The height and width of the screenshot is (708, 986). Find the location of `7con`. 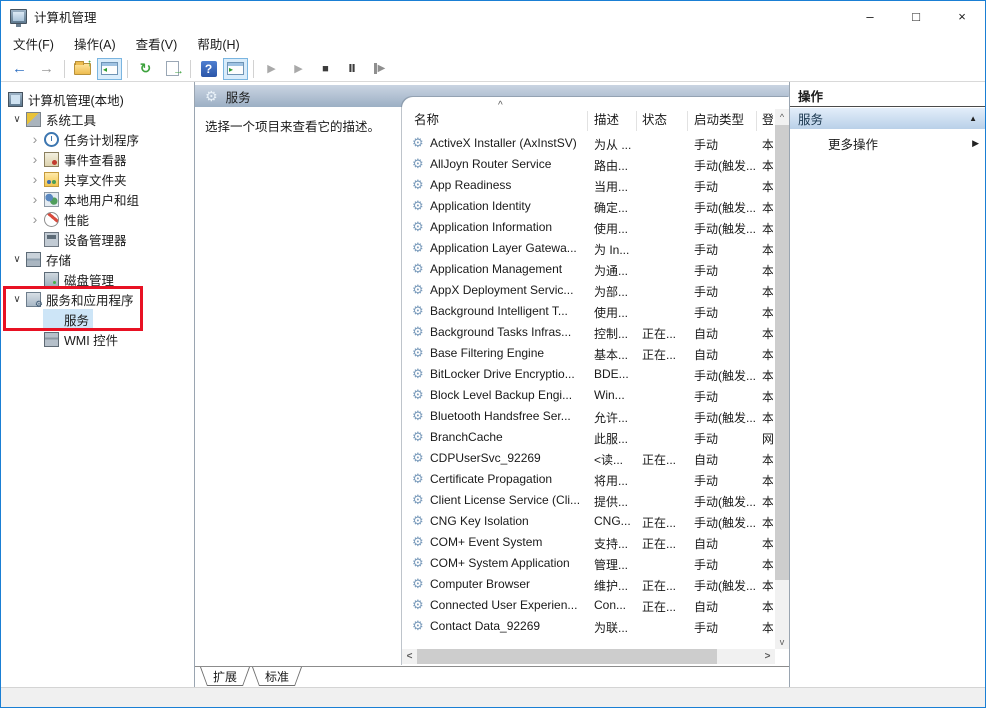

7con is located at coordinates (51, 239).